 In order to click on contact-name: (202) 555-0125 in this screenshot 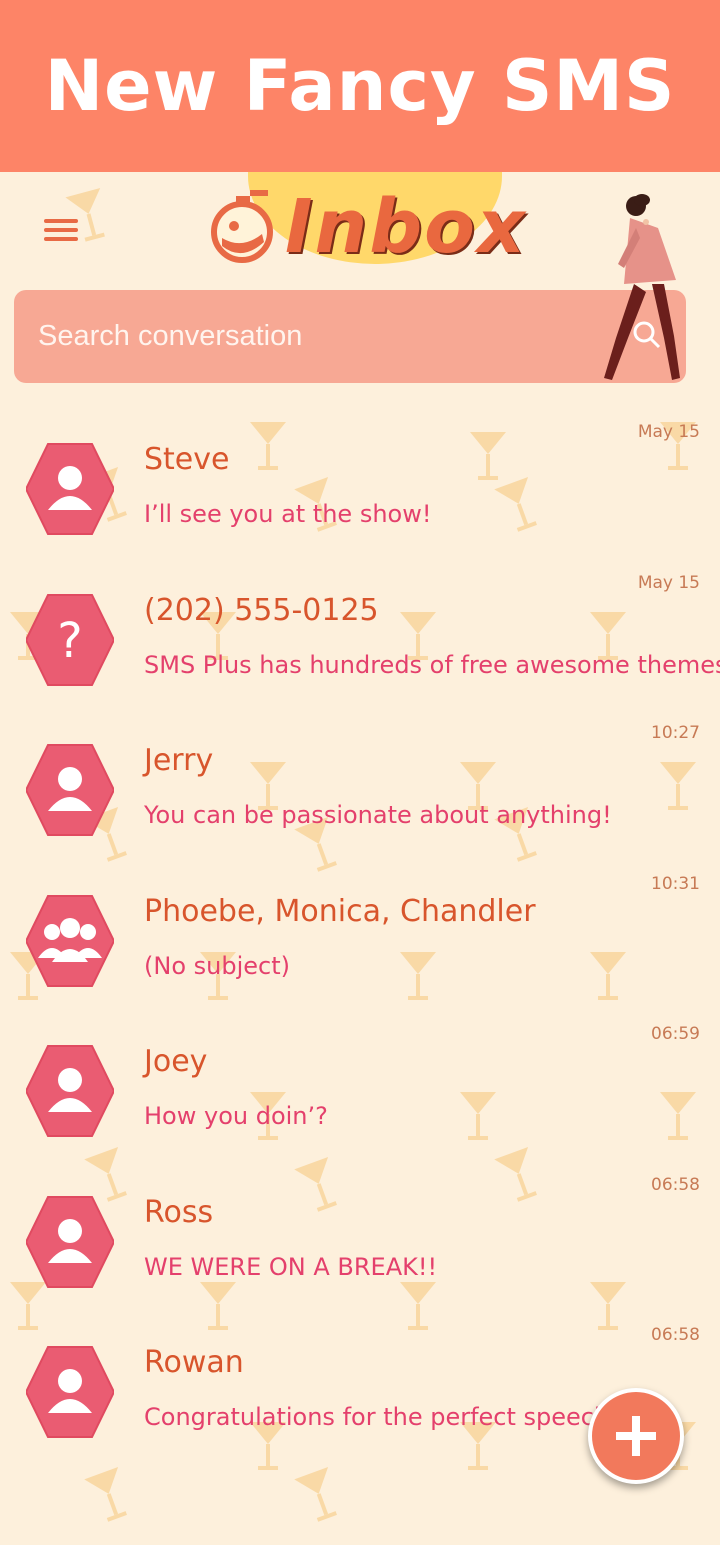, I will do `click(261, 610)`.